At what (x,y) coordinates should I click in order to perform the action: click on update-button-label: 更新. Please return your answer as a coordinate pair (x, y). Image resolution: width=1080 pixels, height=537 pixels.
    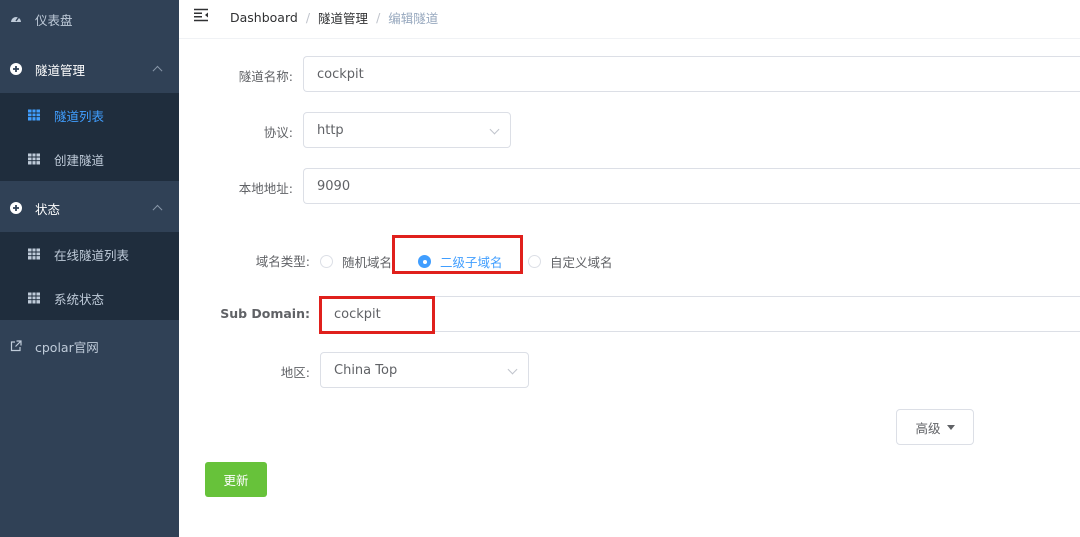
    Looking at the image, I should click on (236, 480).